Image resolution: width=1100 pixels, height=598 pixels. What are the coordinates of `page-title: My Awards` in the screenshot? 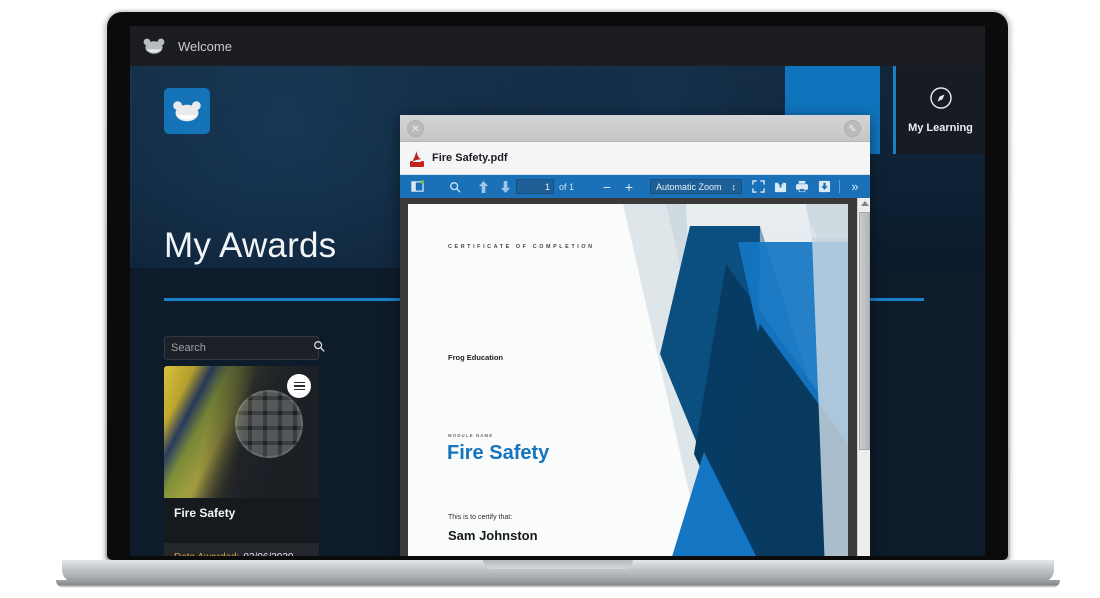 It's located at (250, 245).